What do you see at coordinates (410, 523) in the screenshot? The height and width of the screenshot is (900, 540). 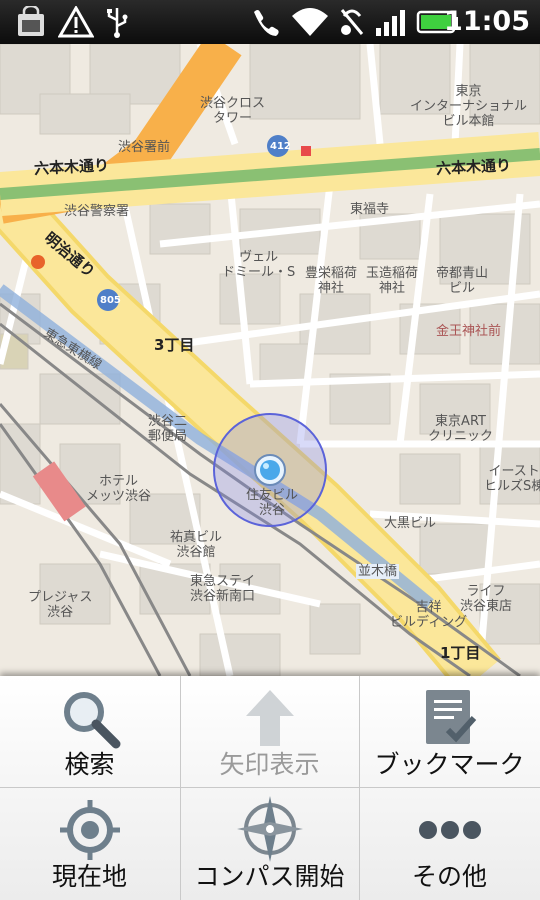 I see `map-label: 大黒ビル` at bounding box center [410, 523].